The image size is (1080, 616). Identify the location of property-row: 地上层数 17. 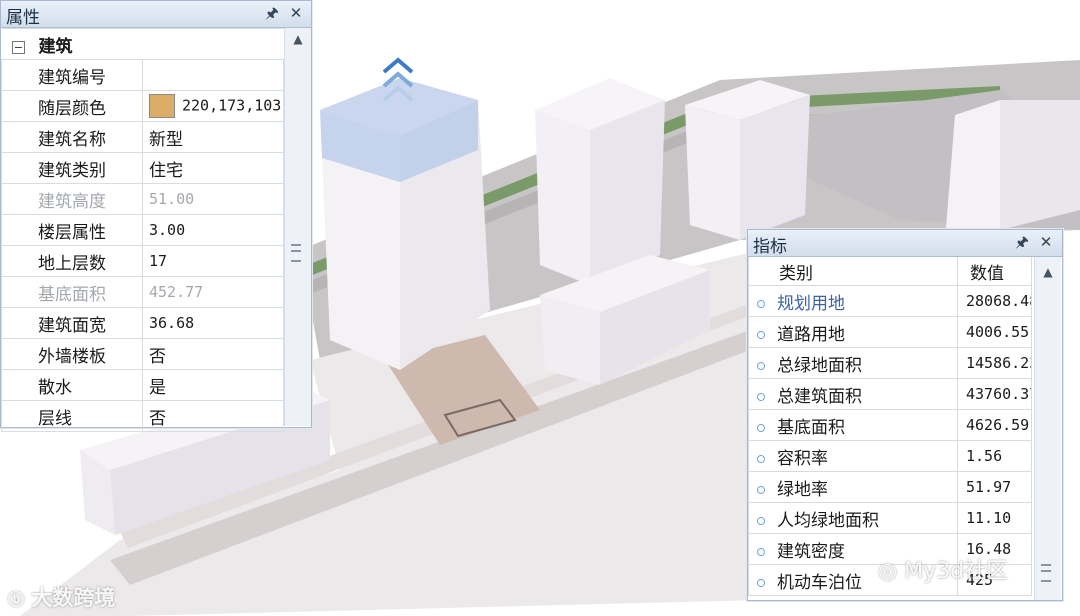
(142, 261).